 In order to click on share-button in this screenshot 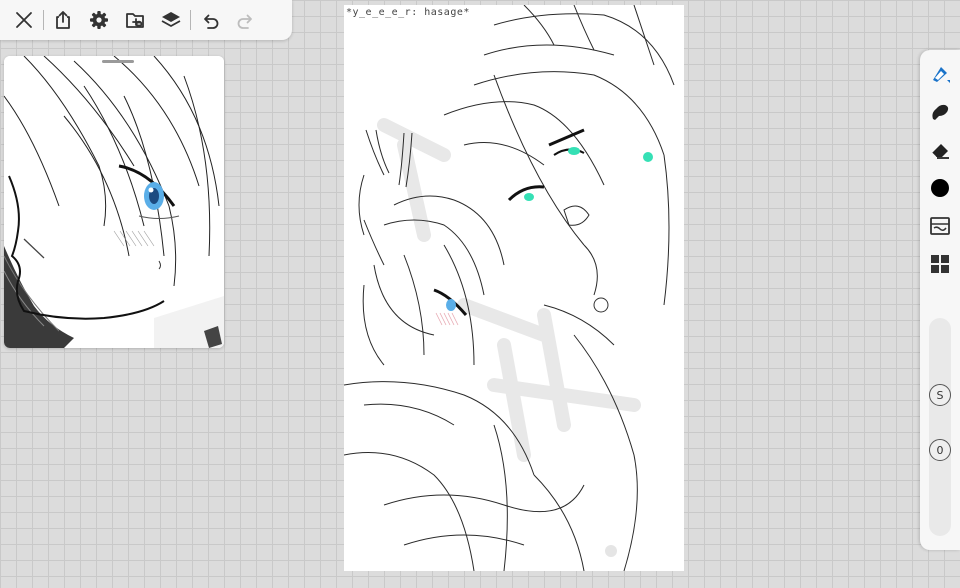, I will do `click(63, 20)`.